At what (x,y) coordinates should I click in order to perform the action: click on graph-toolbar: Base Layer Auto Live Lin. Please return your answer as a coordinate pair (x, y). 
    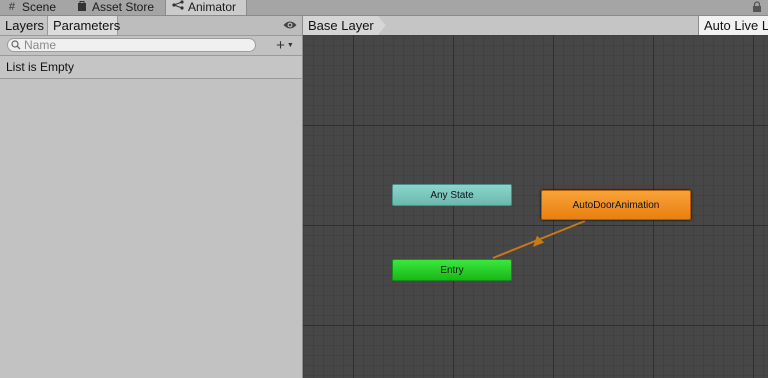
    Looking at the image, I should click on (535, 26).